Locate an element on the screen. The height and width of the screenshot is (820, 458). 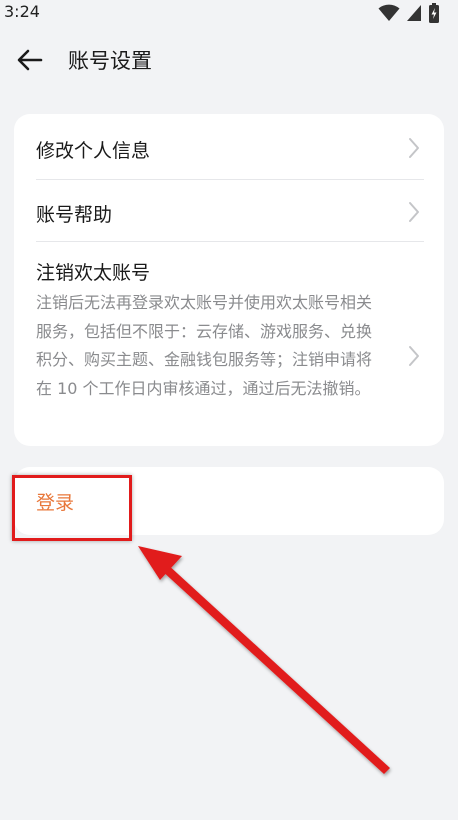
settings-item-label: 修改个人信息 is located at coordinates (93, 151).